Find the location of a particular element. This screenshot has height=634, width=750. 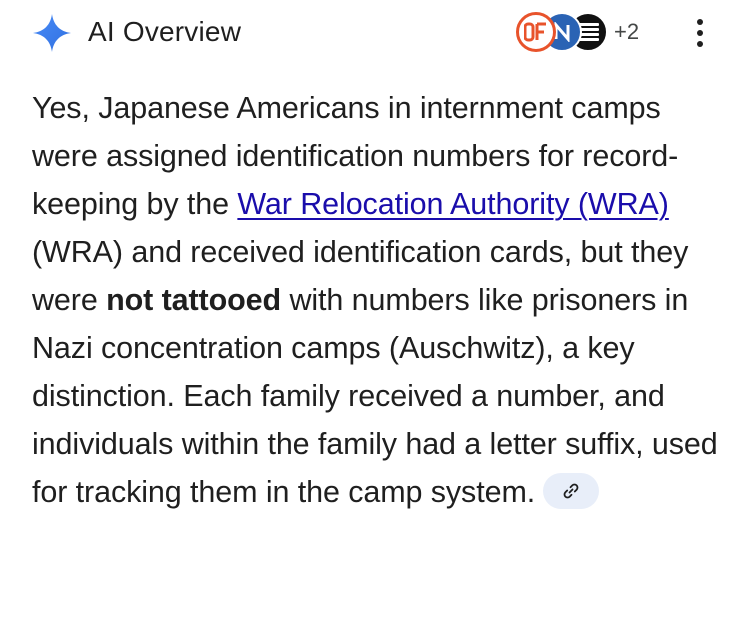

citation-link-button is located at coordinates (571, 490).